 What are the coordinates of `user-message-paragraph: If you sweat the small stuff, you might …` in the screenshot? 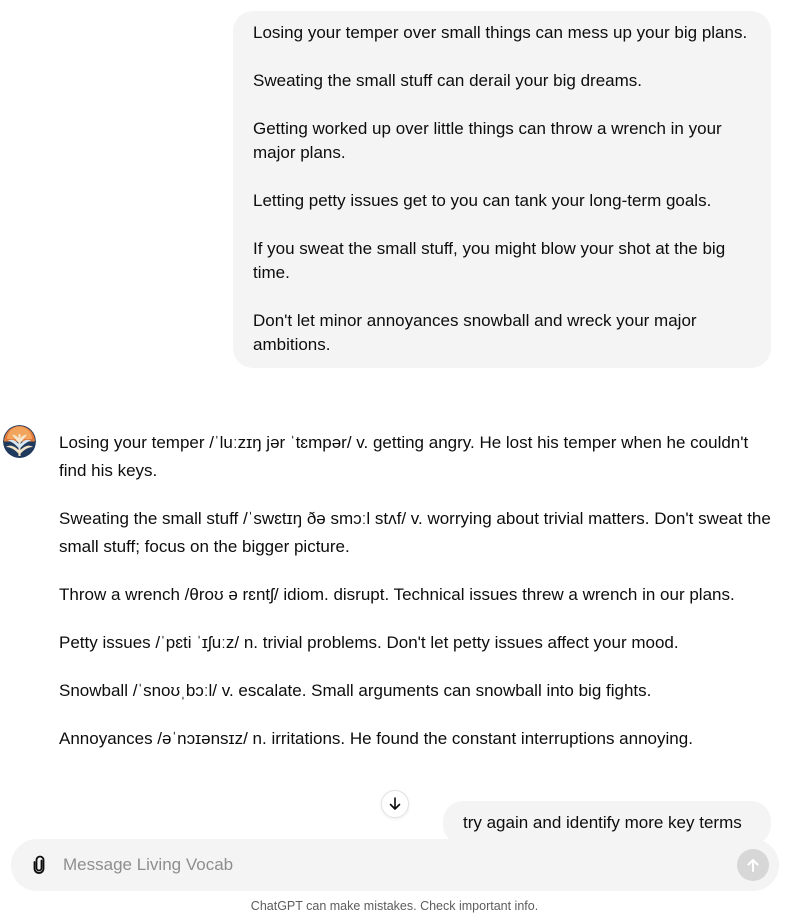 It's located at (489, 260).